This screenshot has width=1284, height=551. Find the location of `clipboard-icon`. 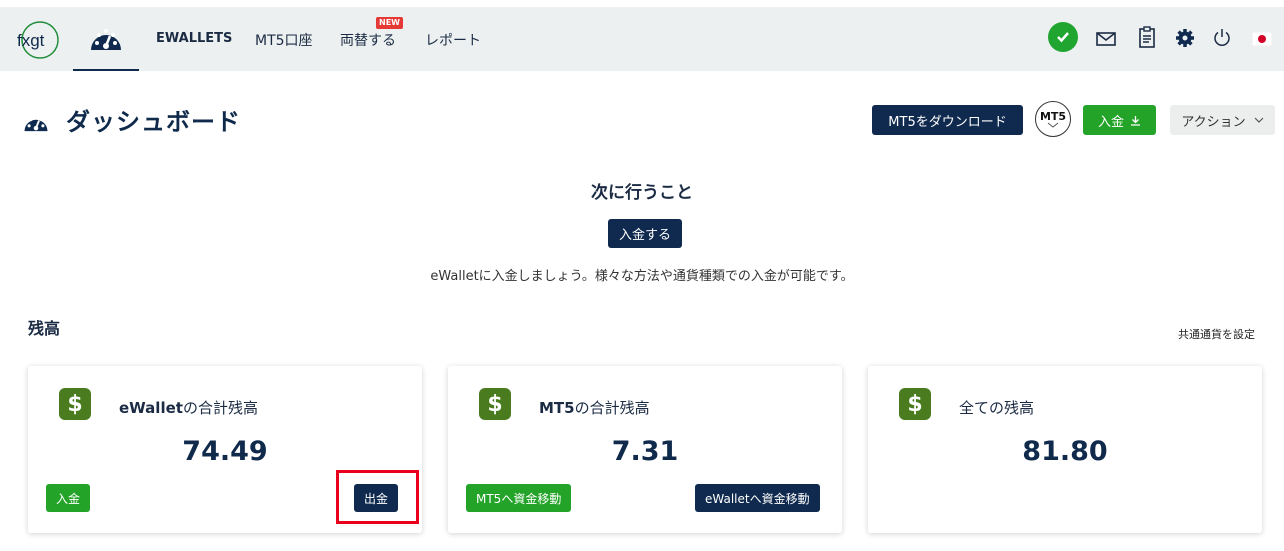

clipboard-icon is located at coordinates (1147, 37).